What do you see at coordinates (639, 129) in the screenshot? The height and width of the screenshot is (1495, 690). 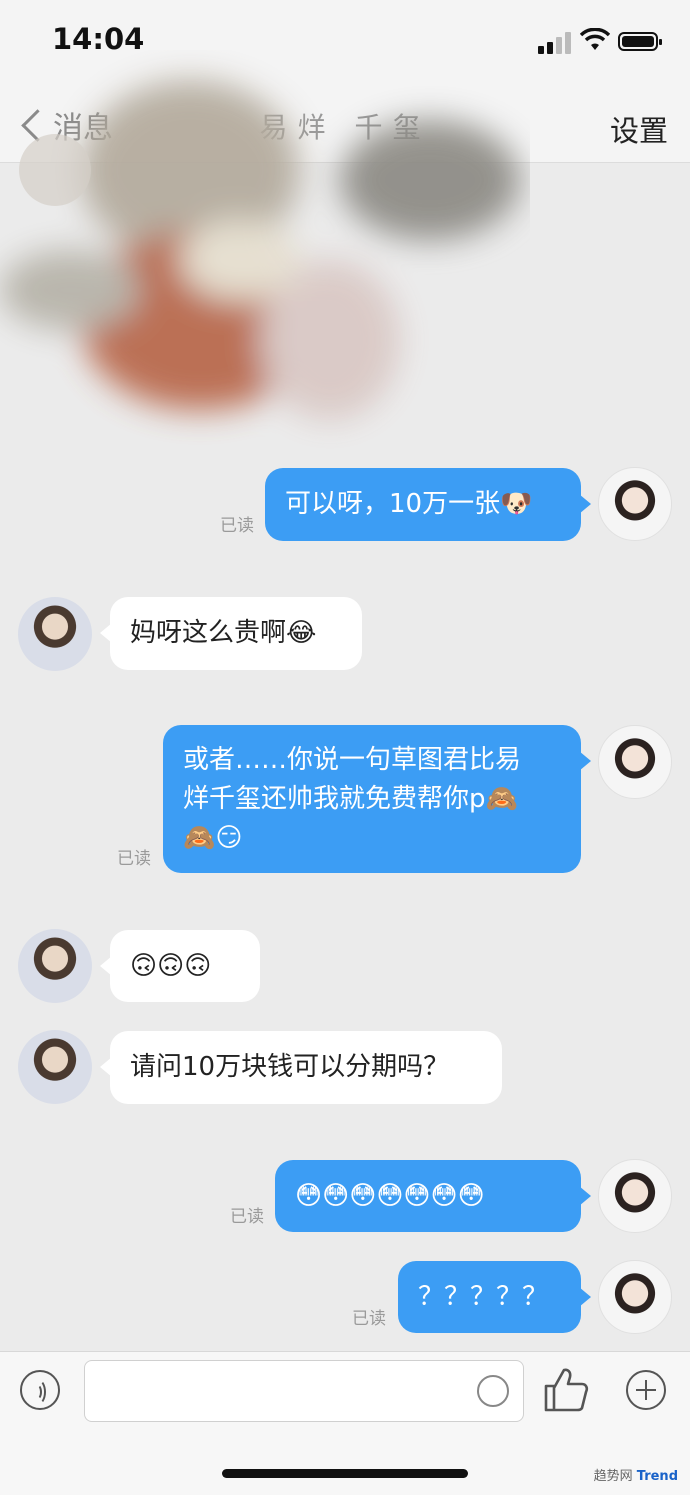 I see `settings-button: 设置` at bounding box center [639, 129].